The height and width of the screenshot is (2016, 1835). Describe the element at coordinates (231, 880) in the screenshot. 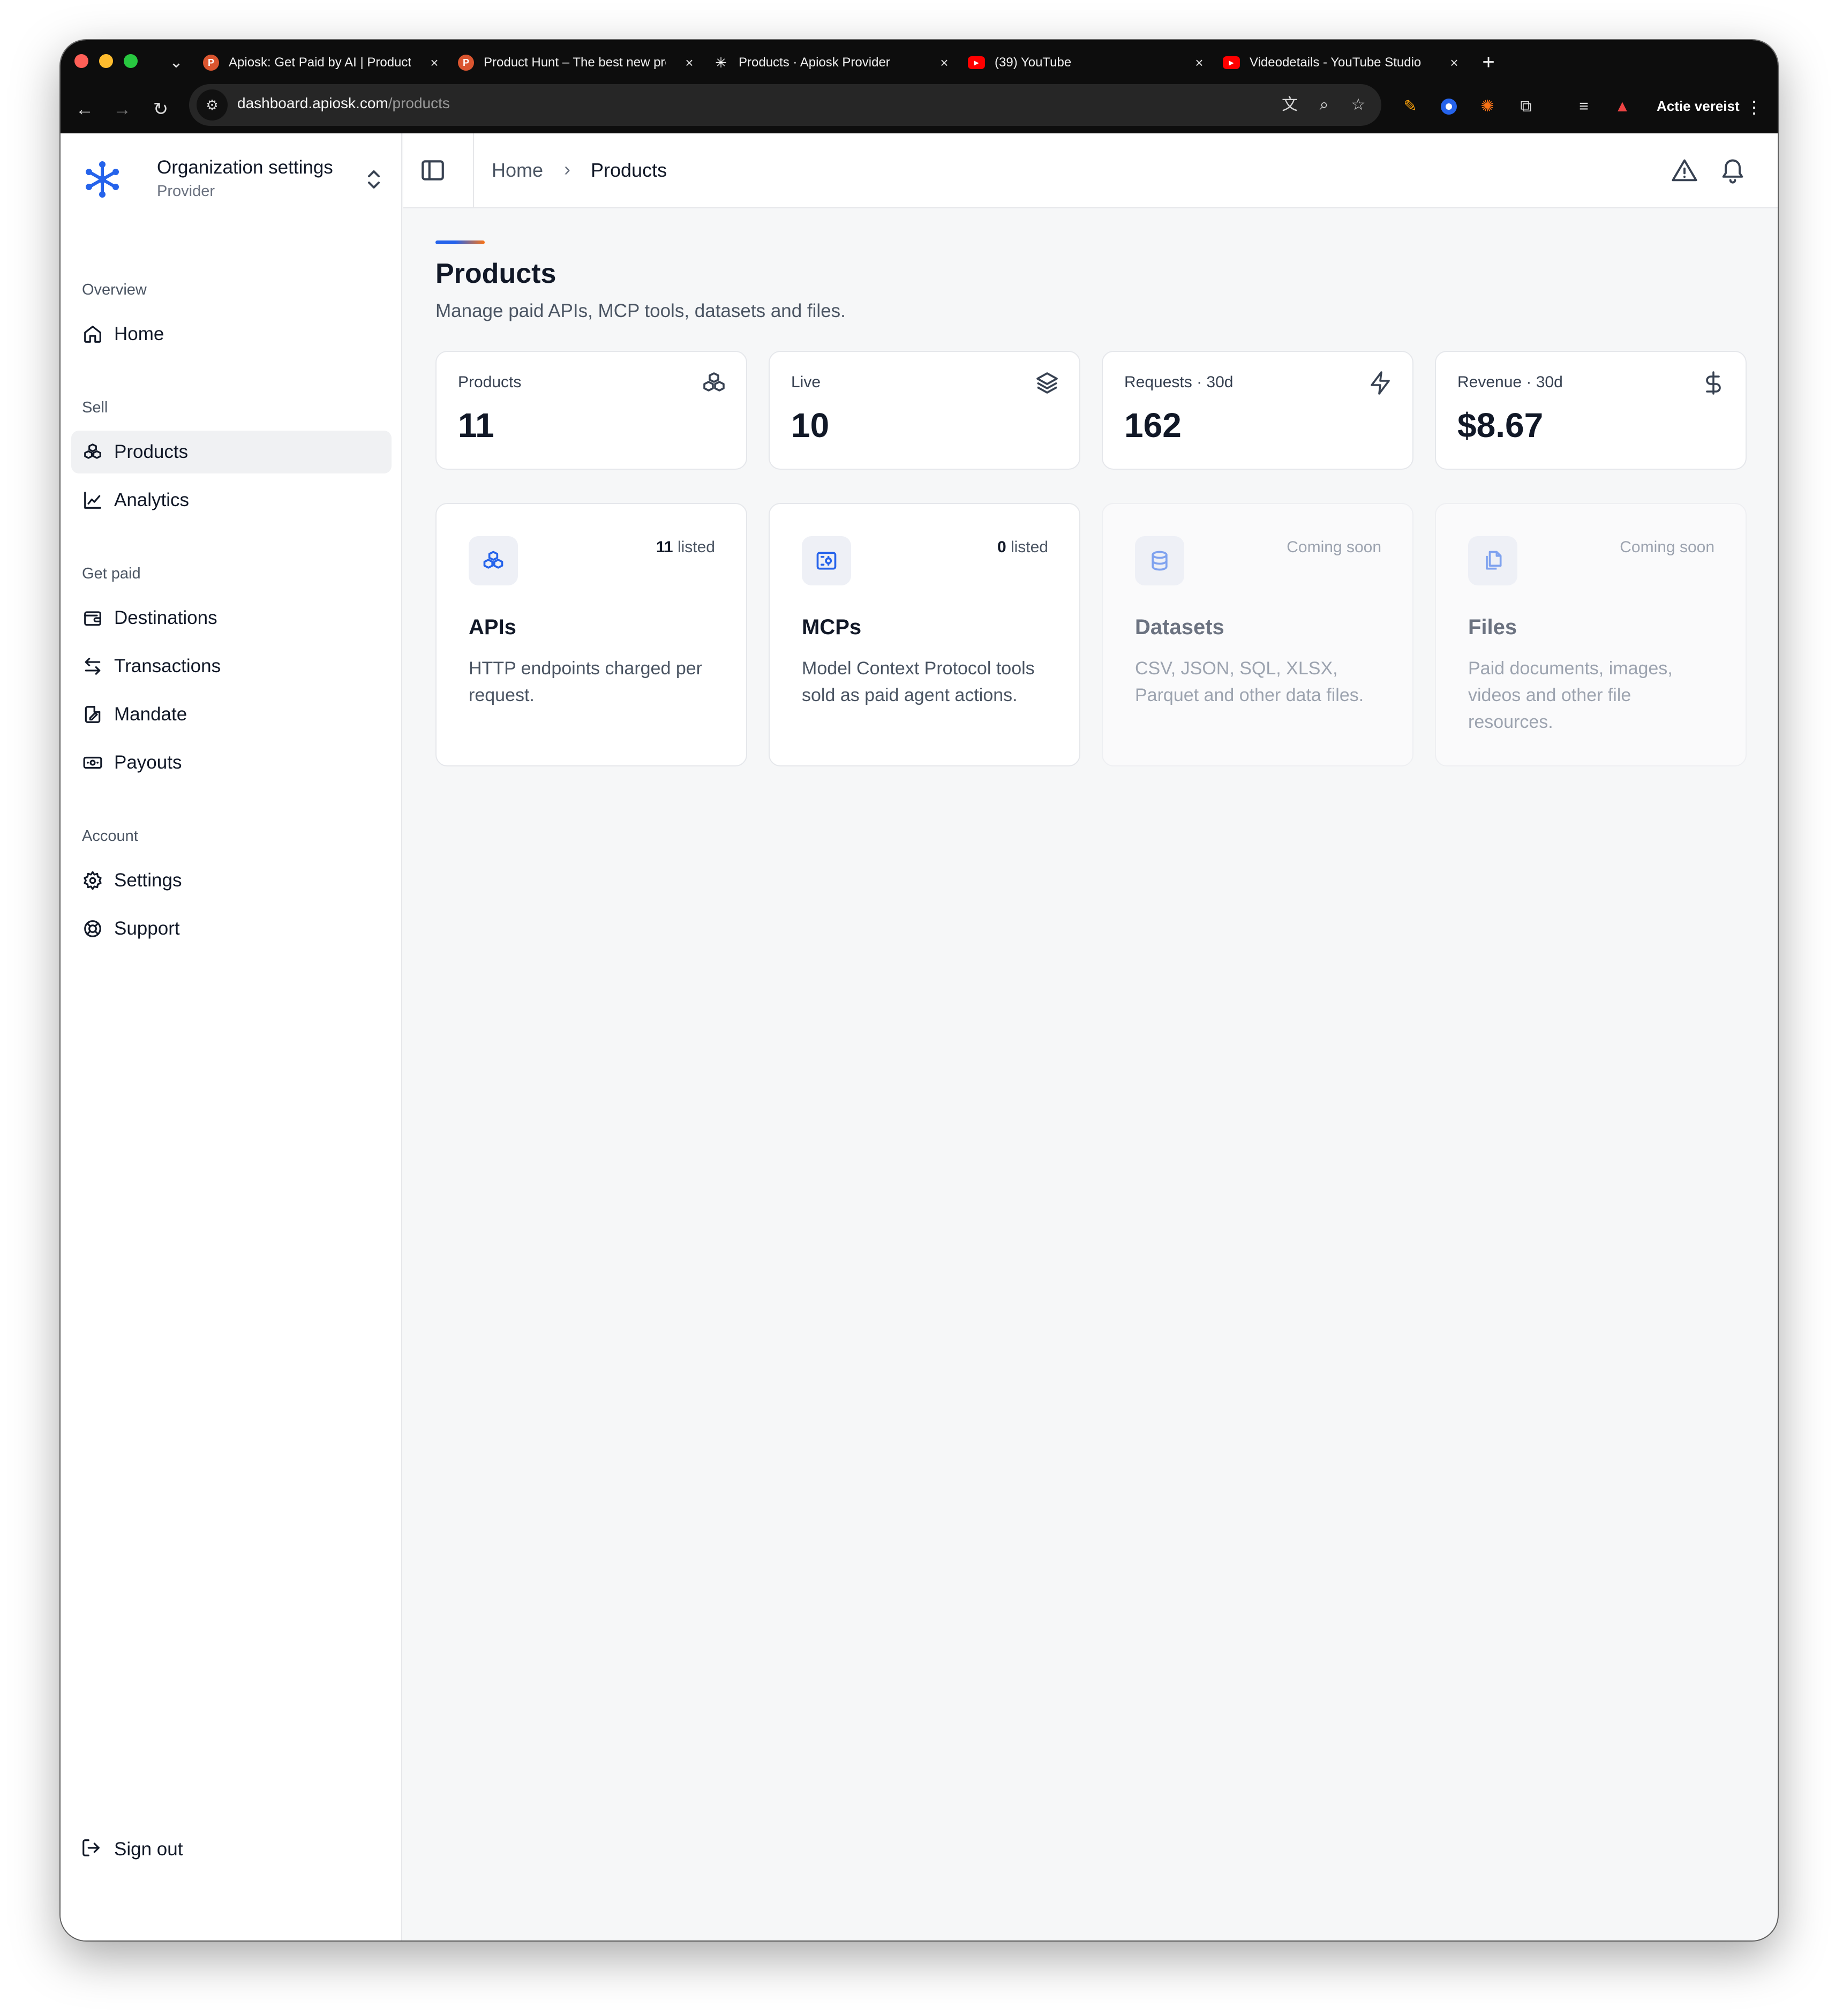

I see `sidebar-item-settings: Settings` at that location.